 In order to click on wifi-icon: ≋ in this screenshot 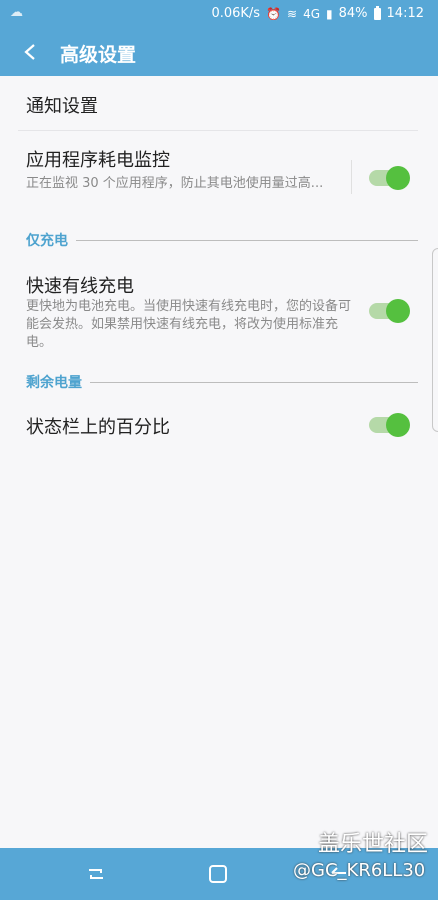, I will do `click(292, 13)`.